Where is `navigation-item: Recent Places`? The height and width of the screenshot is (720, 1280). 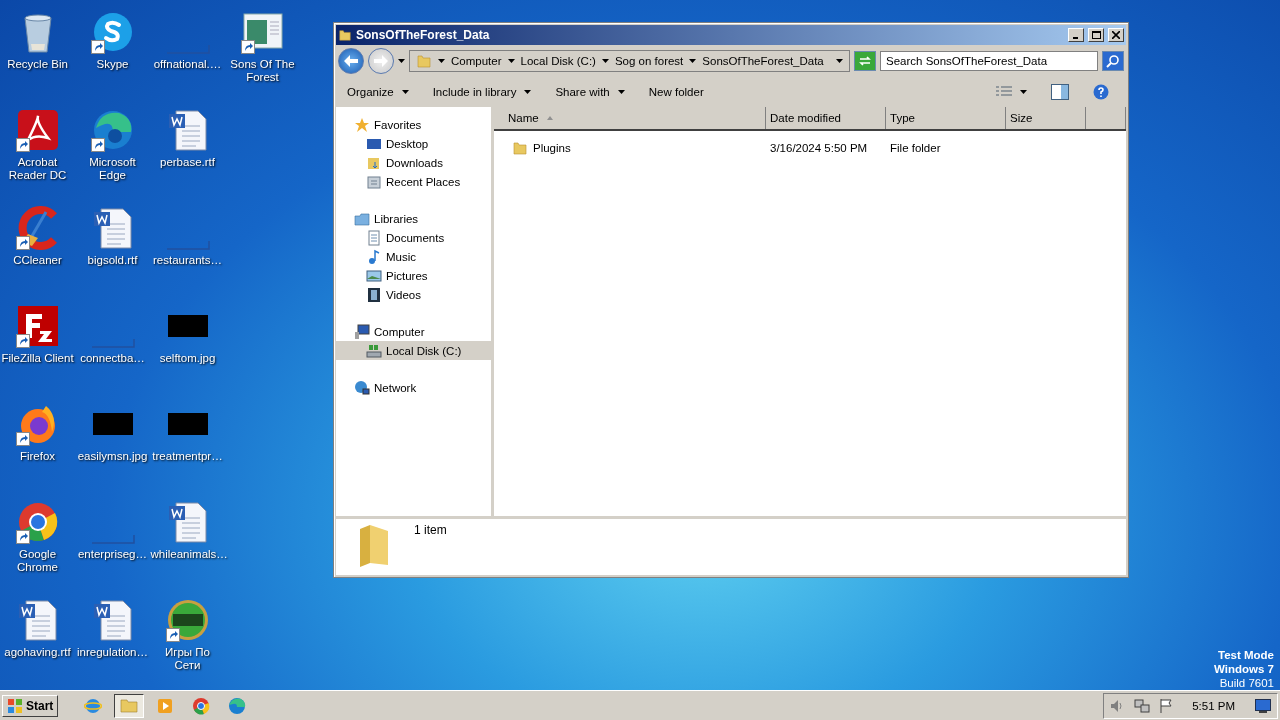 navigation-item: Recent Places is located at coordinates (413, 181).